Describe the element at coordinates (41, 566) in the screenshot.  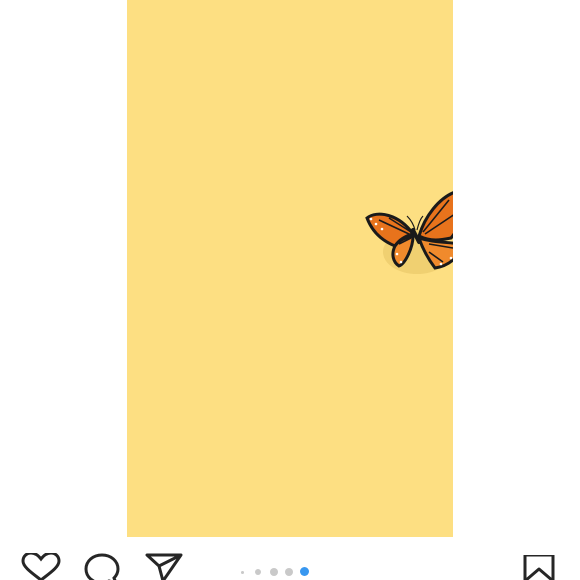
I see `heart-icon` at that location.